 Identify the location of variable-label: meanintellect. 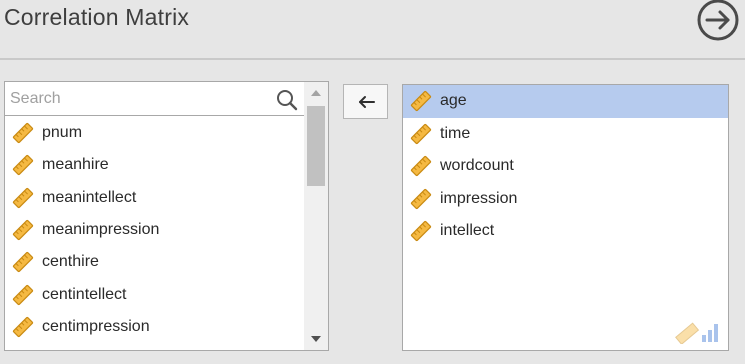
(89, 197).